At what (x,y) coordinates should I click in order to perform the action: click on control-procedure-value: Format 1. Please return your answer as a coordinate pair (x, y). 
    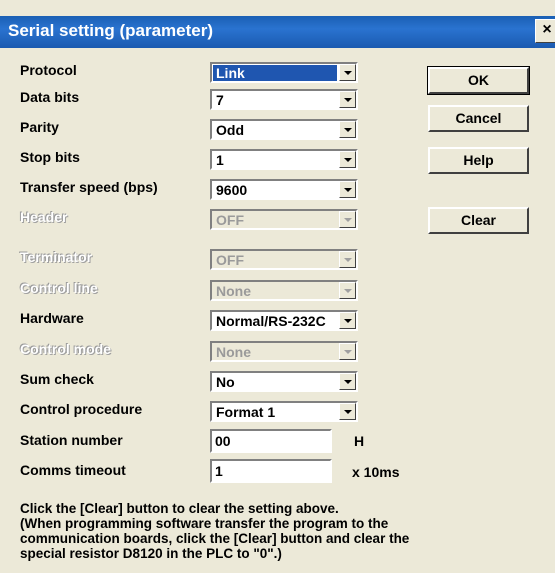
    Looking at the image, I should click on (246, 412).